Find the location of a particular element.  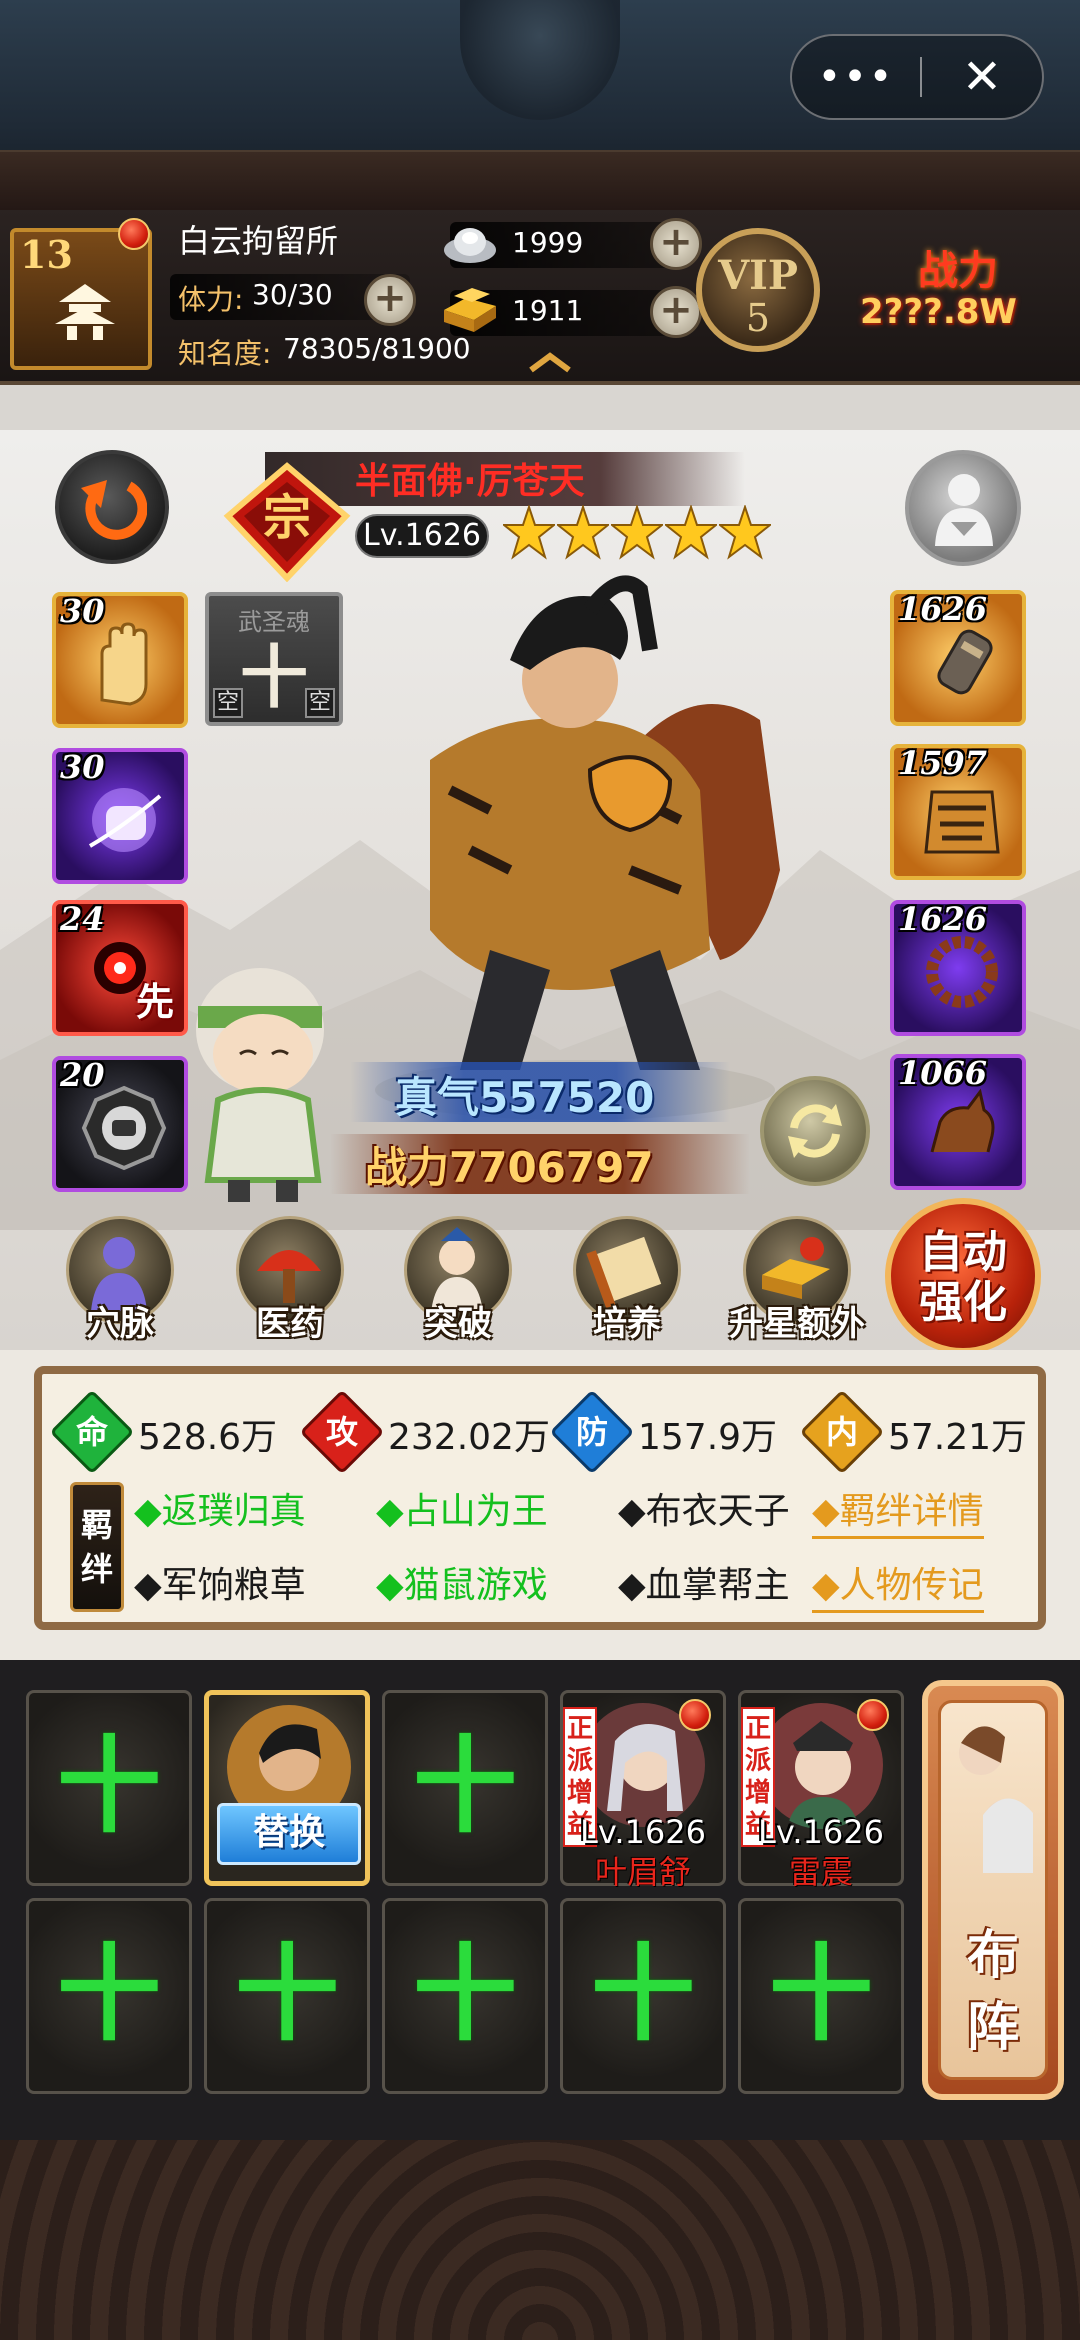

monk-avatar-button is located at coordinates (963, 508).